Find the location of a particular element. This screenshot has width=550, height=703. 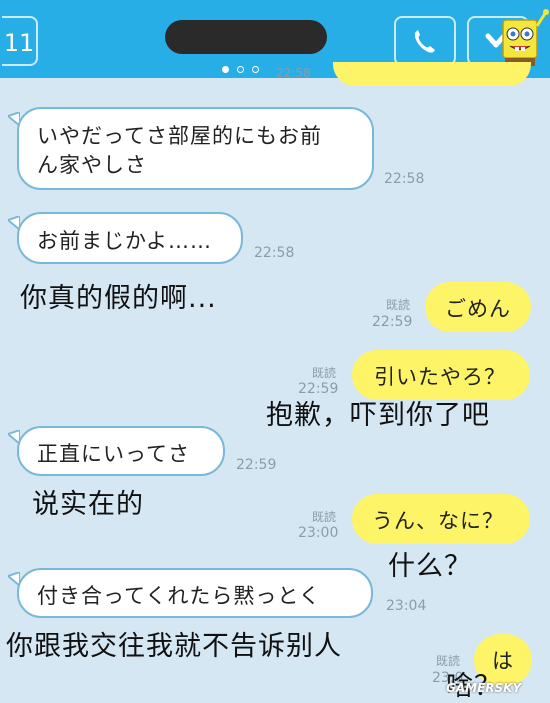

partial-bubble is located at coordinates (432, 74).